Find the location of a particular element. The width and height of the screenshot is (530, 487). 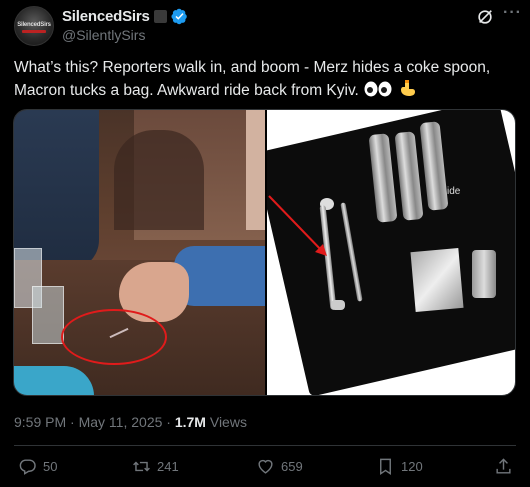

eyes-emoji-icon is located at coordinates (378, 89).